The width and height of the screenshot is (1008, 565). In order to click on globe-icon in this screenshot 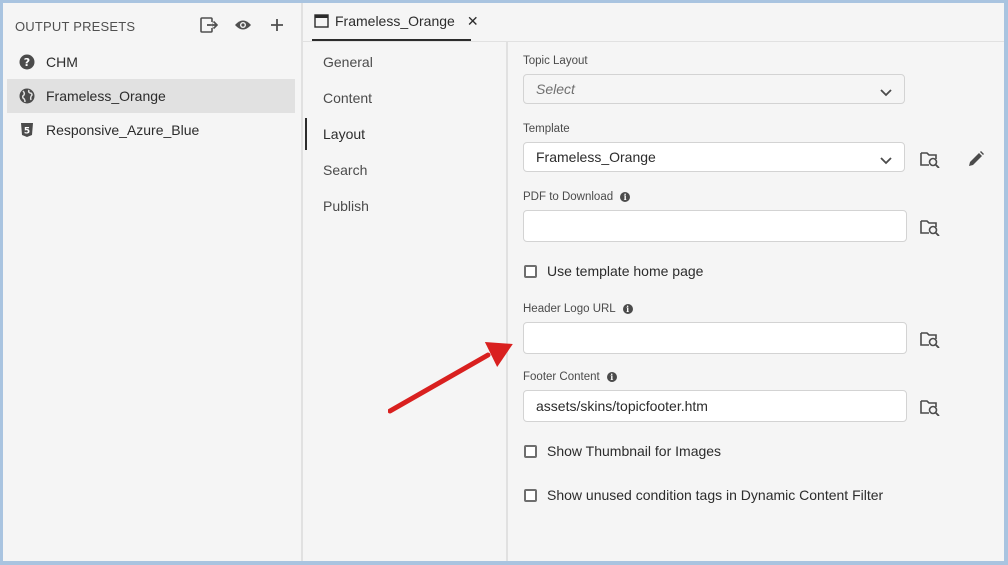, I will do `click(27, 96)`.